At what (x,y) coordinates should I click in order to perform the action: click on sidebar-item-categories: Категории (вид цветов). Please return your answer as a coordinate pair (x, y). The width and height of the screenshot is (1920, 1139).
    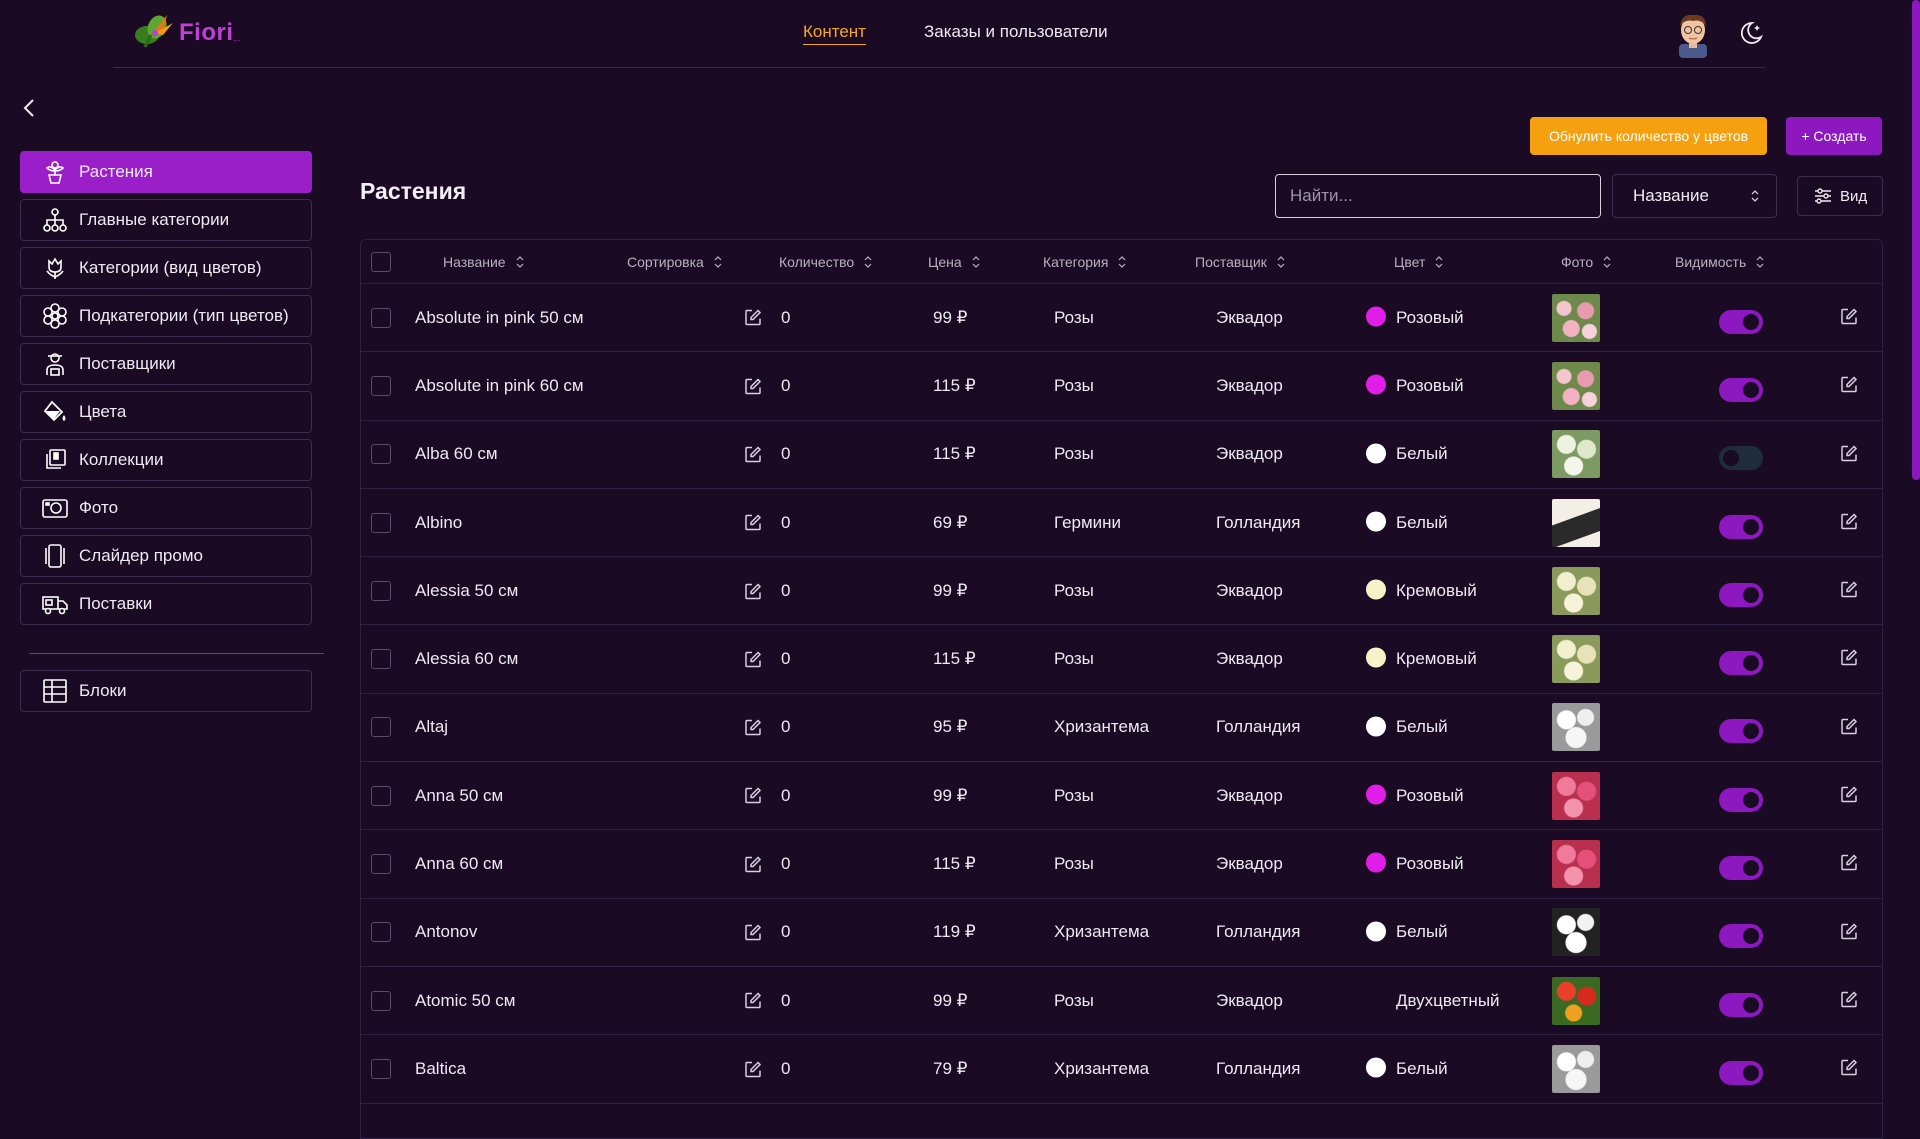
    Looking at the image, I should click on (166, 268).